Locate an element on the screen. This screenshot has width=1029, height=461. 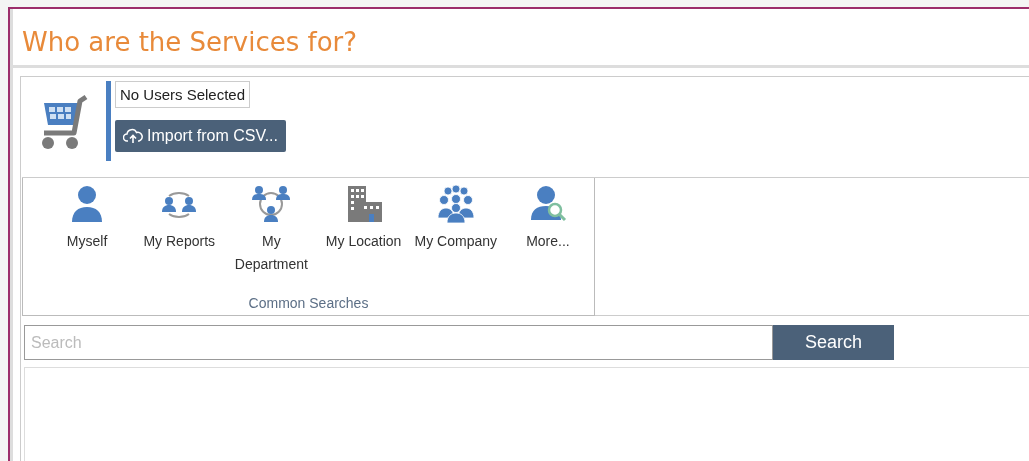
cloud-upload-icon is located at coordinates (133, 136).